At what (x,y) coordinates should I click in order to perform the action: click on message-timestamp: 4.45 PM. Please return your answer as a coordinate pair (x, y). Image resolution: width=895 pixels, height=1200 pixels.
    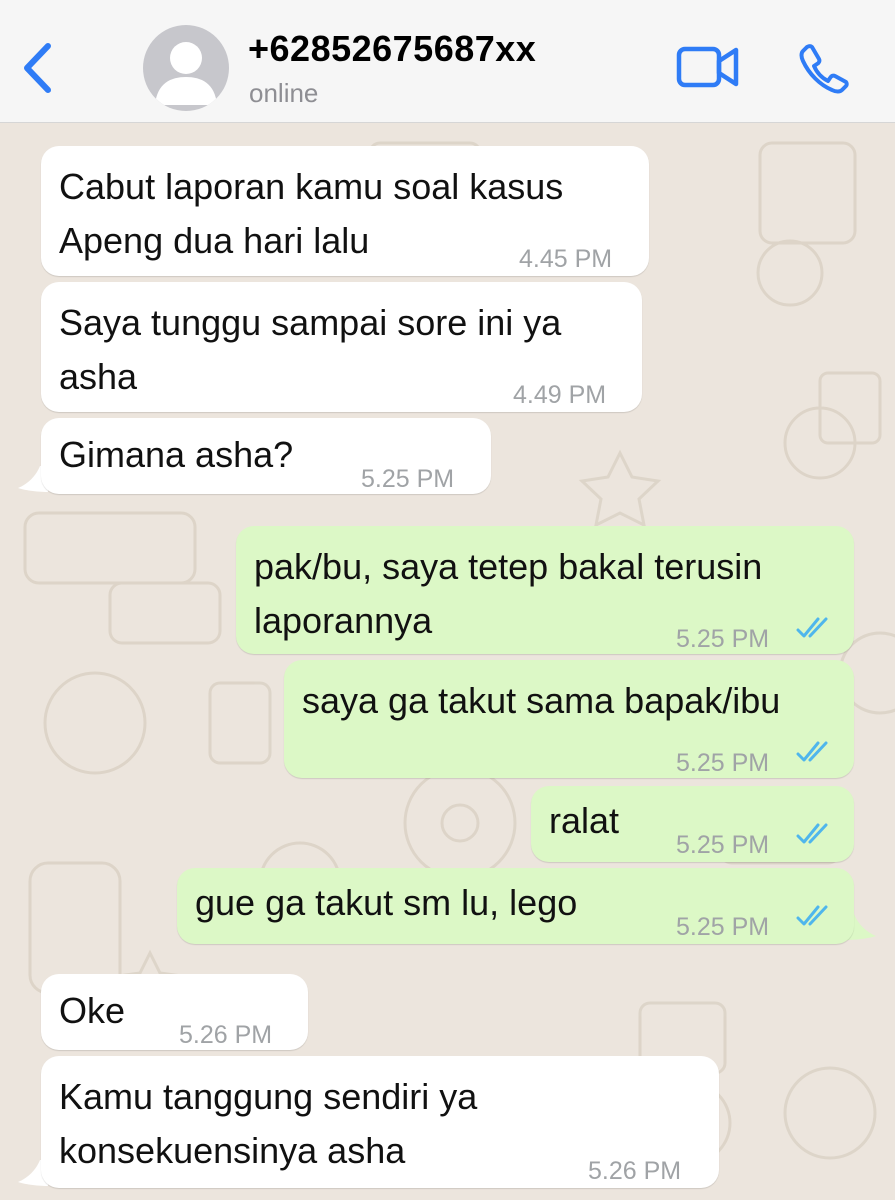
    Looking at the image, I should click on (566, 259).